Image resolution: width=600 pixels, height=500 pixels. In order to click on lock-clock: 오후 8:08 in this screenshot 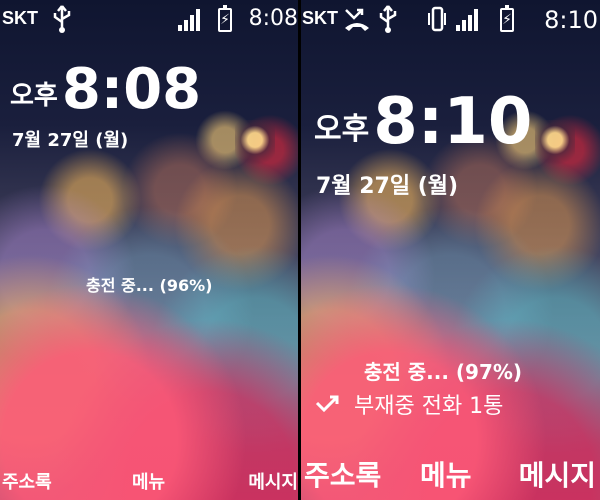, I will do `click(105, 90)`.